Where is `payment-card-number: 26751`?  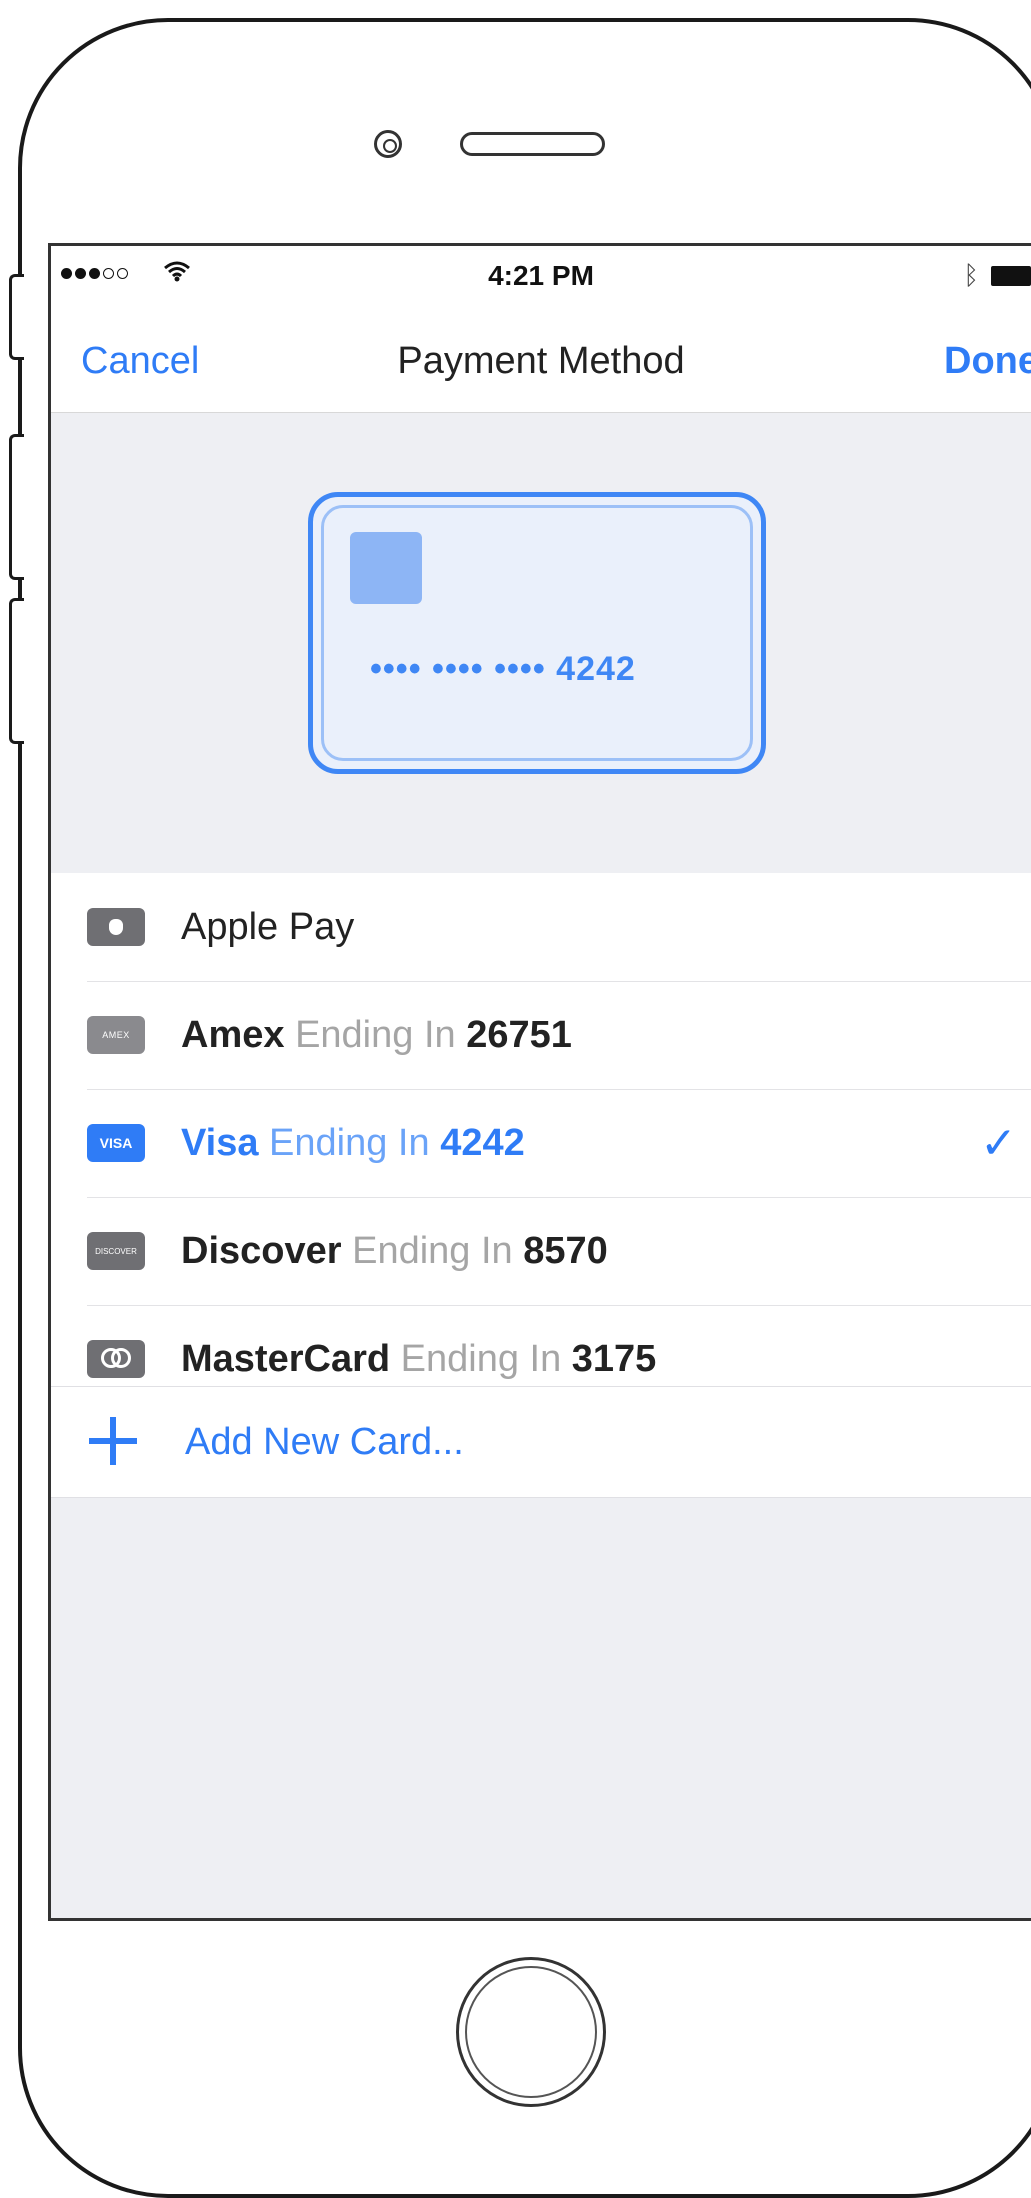 payment-card-number: 26751 is located at coordinates (519, 1034).